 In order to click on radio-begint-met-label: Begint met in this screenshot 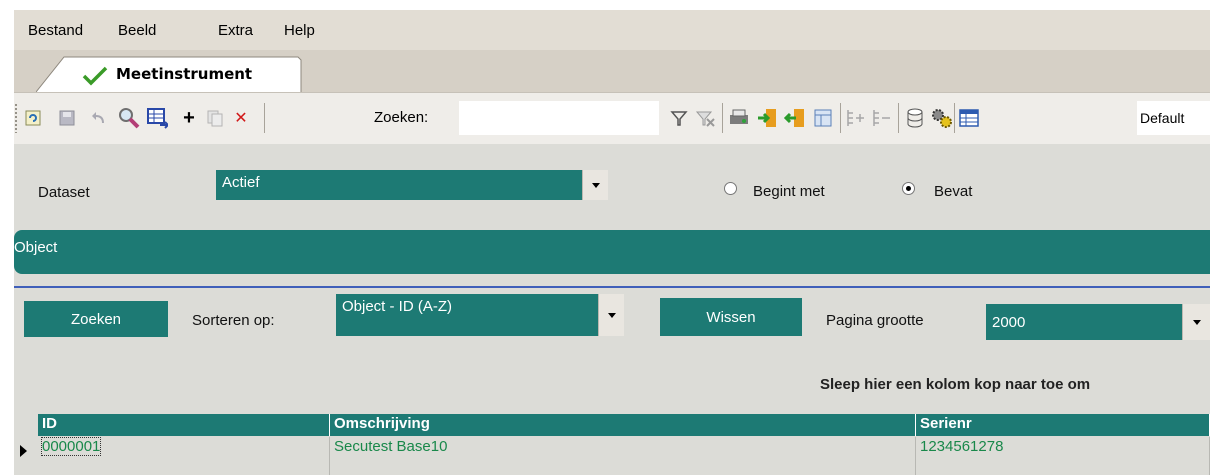, I will do `click(789, 191)`.